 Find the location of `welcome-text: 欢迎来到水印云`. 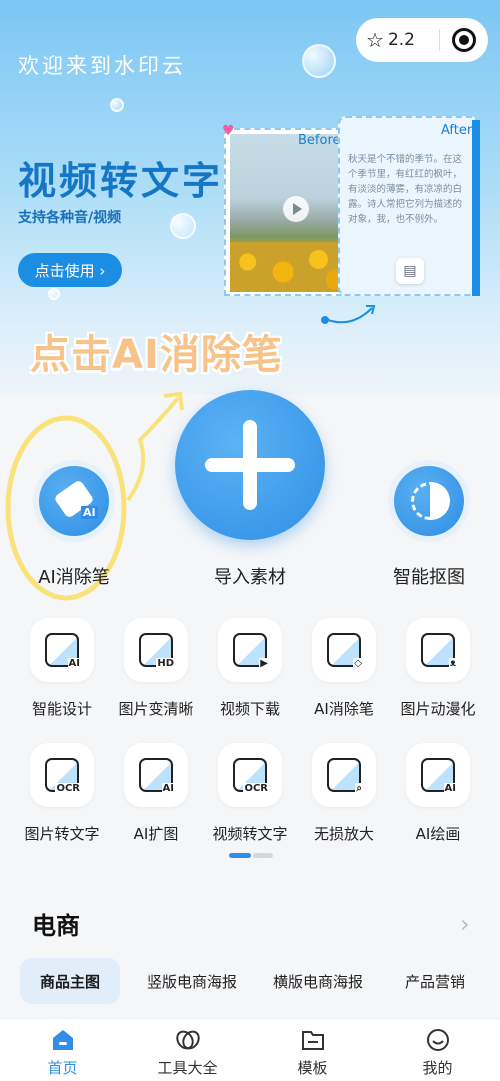

welcome-text: 欢迎来到水印云 is located at coordinates (102, 66).